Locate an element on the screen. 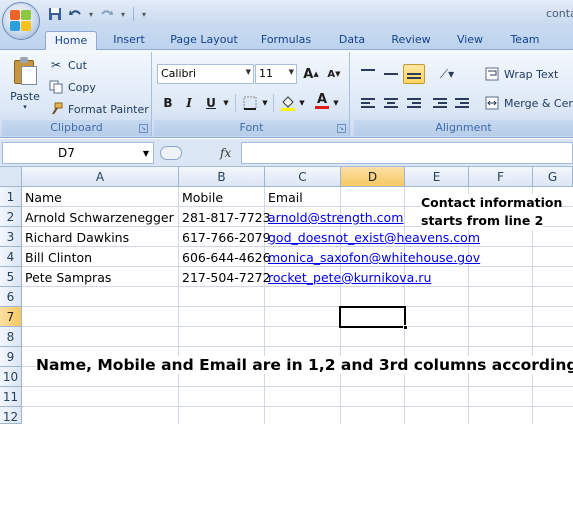  customize-qat-icon: ▾ is located at coordinates (144, 14).